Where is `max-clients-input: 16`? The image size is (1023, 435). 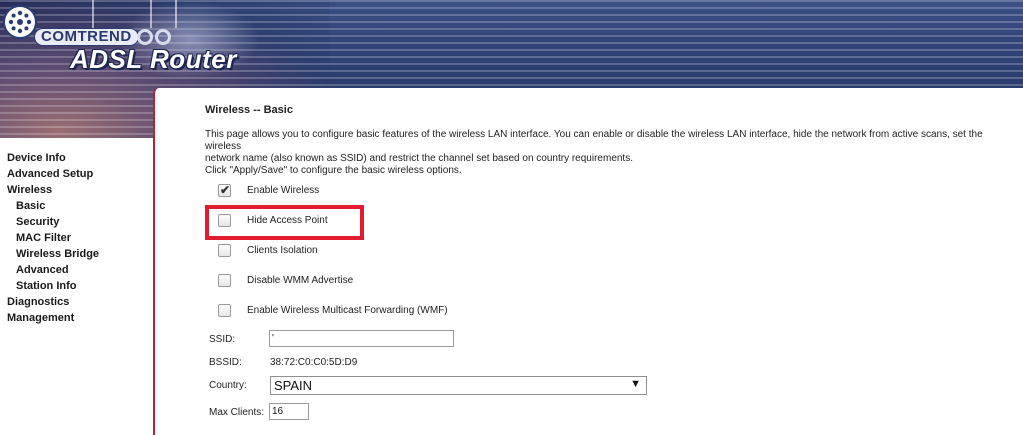
max-clients-input: 16 is located at coordinates (289, 411).